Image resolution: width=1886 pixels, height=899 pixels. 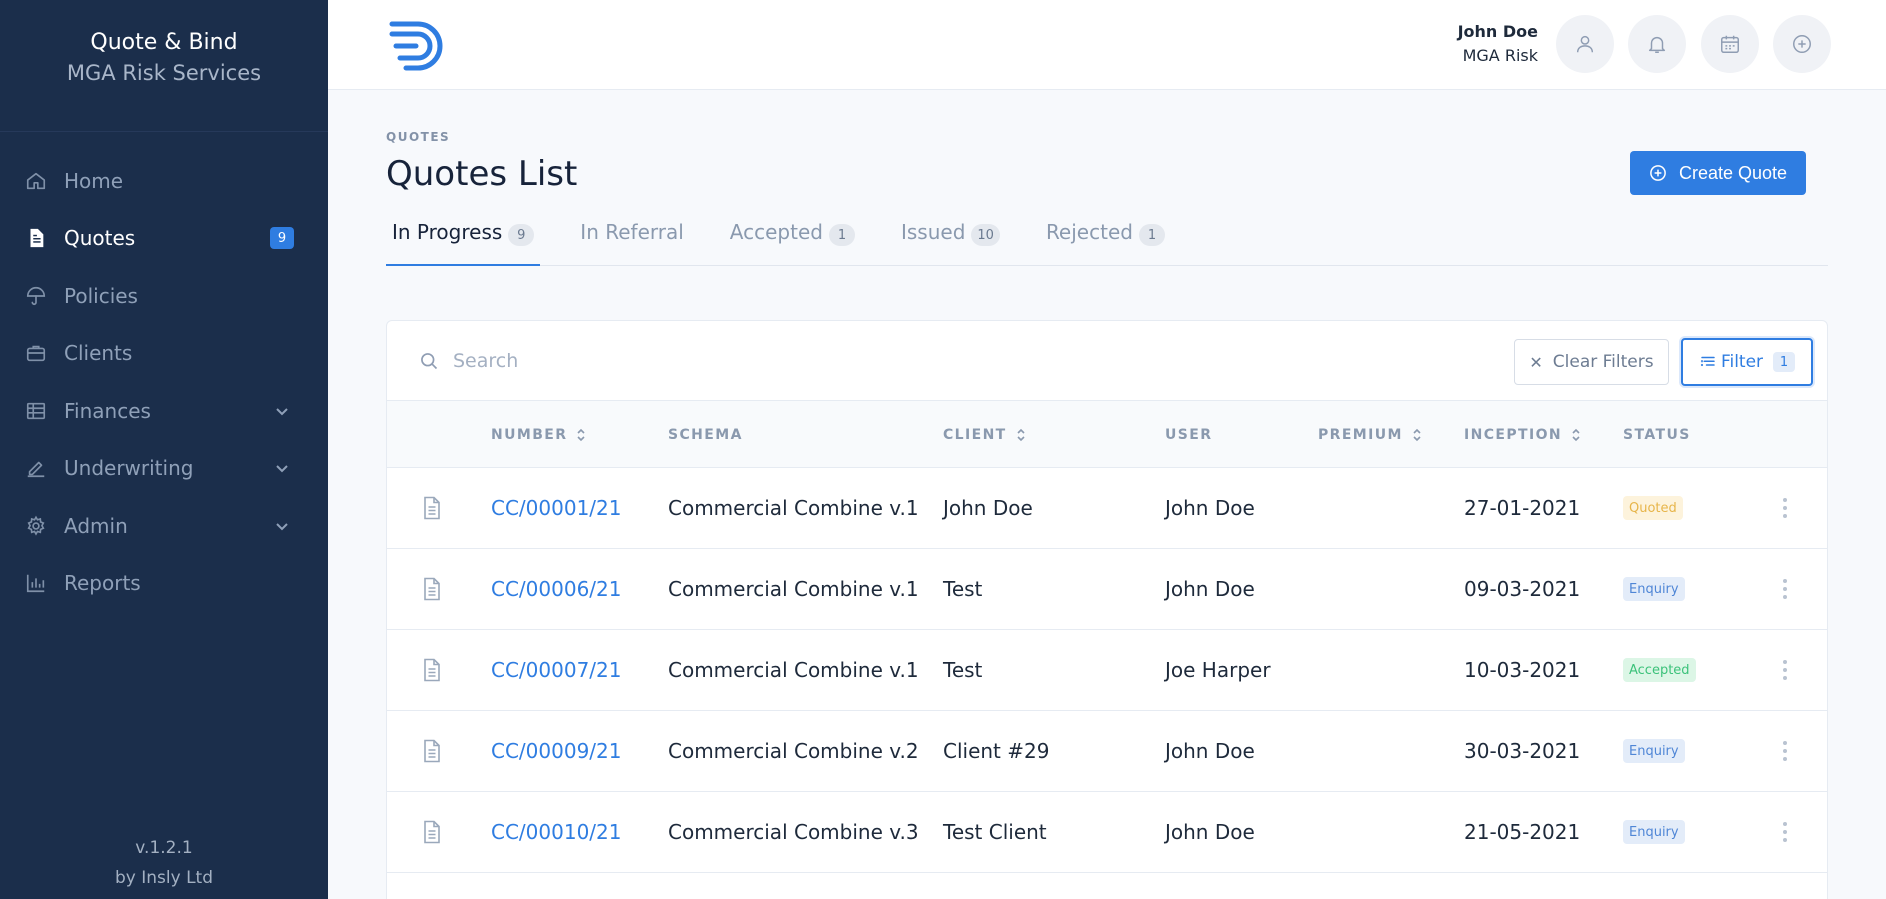 What do you see at coordinates (463, 243) in the screenshot?
I see `tab-in-progress: In Progress 9` at bounding box center [463, 243].